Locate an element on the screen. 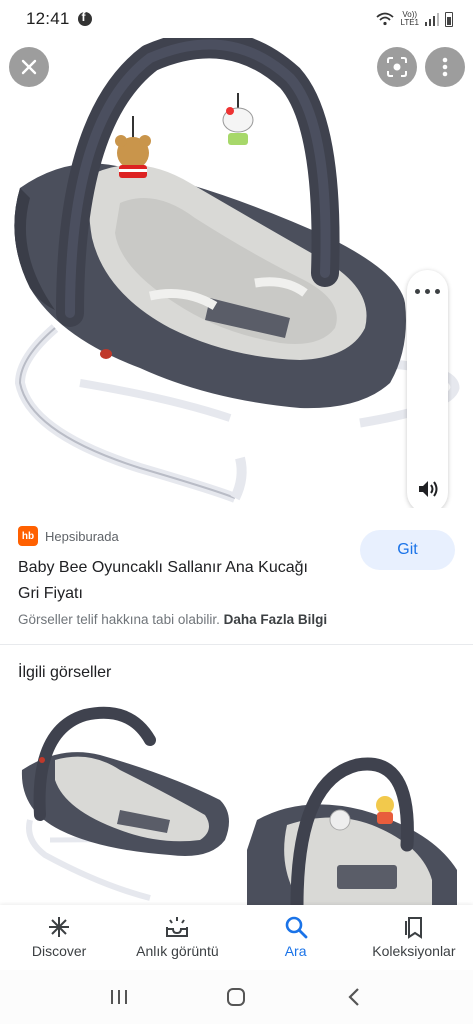 The image size is (473, 1024). source-name: Hepsiburada is located at coordinates (82, 536).